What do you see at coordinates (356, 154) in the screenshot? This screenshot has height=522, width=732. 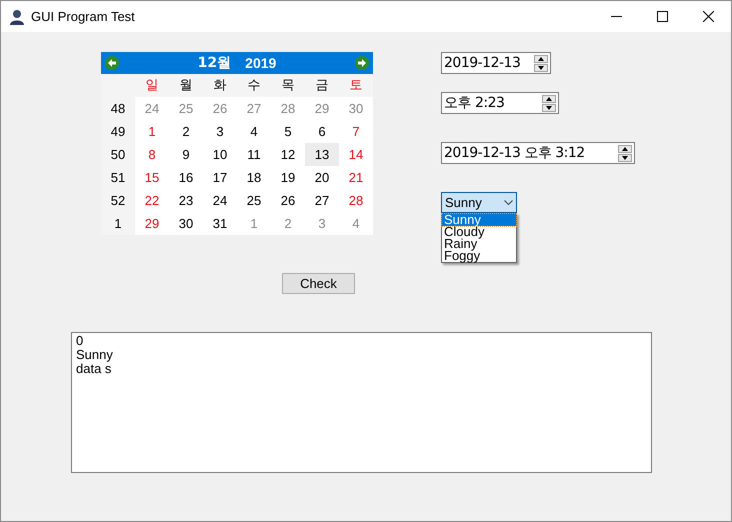 I see `calendar-day: 14` at bounding box center [356, 154].